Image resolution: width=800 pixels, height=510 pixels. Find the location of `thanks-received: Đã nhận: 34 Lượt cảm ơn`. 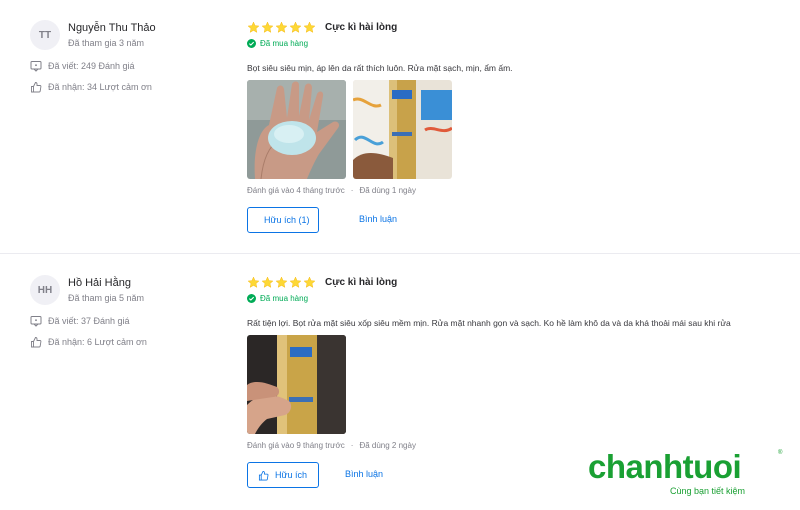

thanks-received: Đã nhận: 34 Lượt cảm ơn is located at coordinates (91, 87).